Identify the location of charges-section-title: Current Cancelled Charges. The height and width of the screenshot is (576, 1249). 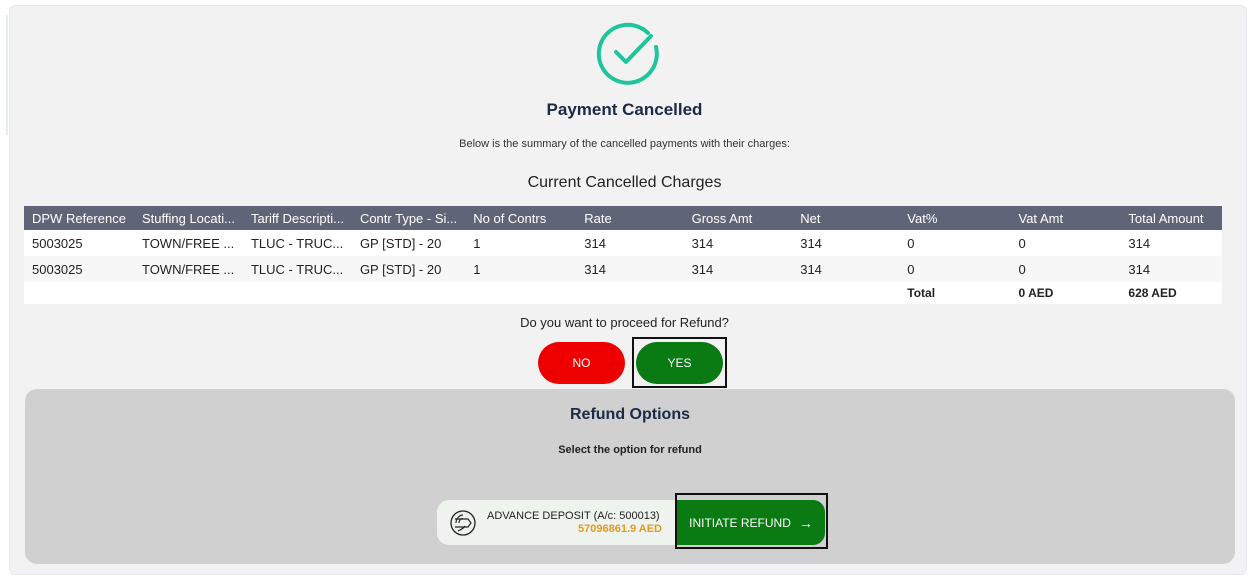
(624, 182).